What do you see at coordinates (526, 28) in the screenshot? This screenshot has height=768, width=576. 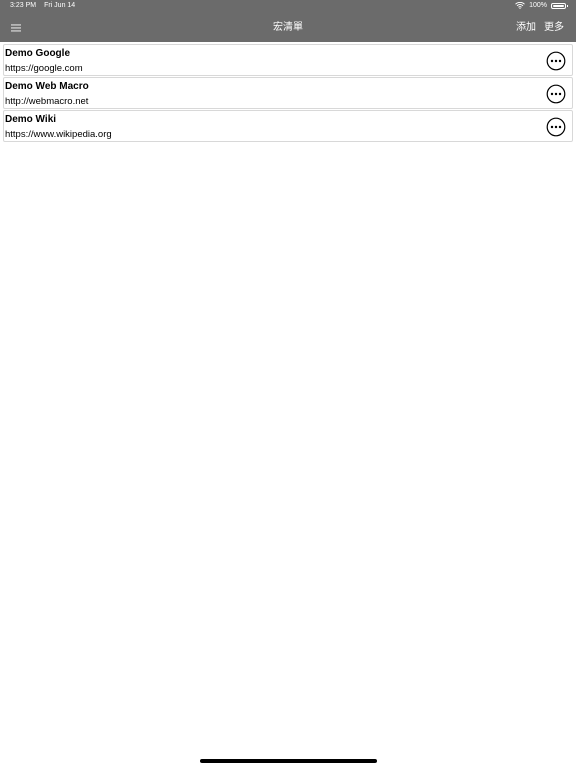 I see `add-button: 添加` at bounding box center [526, 28].